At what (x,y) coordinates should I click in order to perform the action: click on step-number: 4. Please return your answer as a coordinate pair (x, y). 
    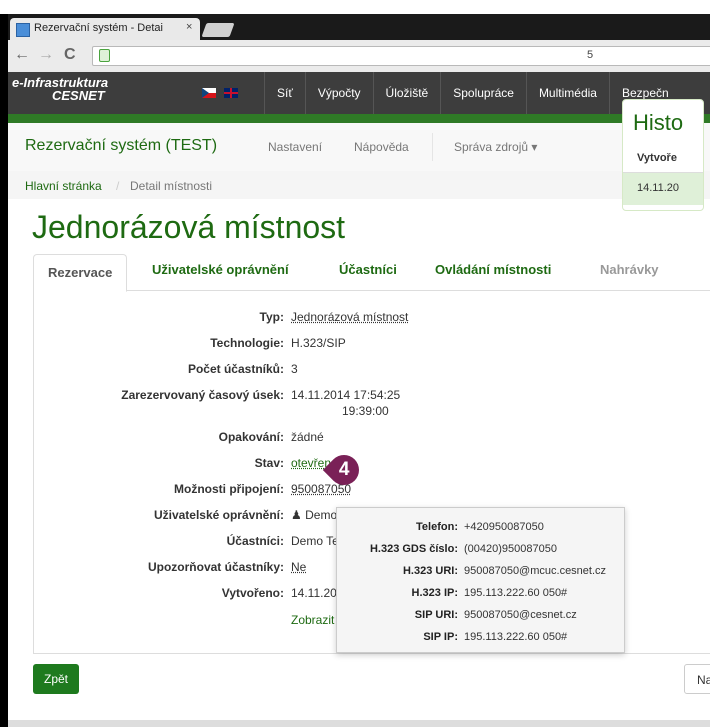
    Looking at the image, I should click on (344, 469).